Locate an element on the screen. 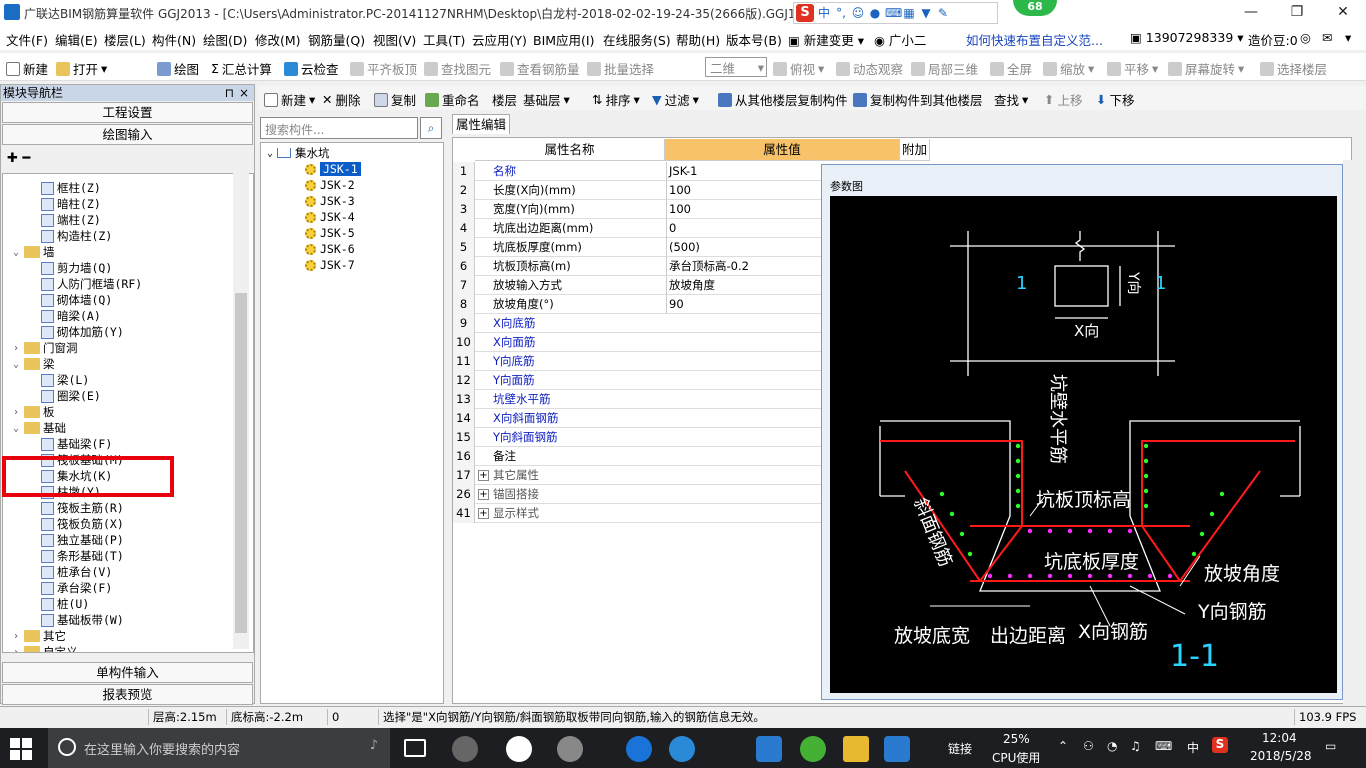  tree-item: 圈梁(E) is located at coordinates (71, 396).